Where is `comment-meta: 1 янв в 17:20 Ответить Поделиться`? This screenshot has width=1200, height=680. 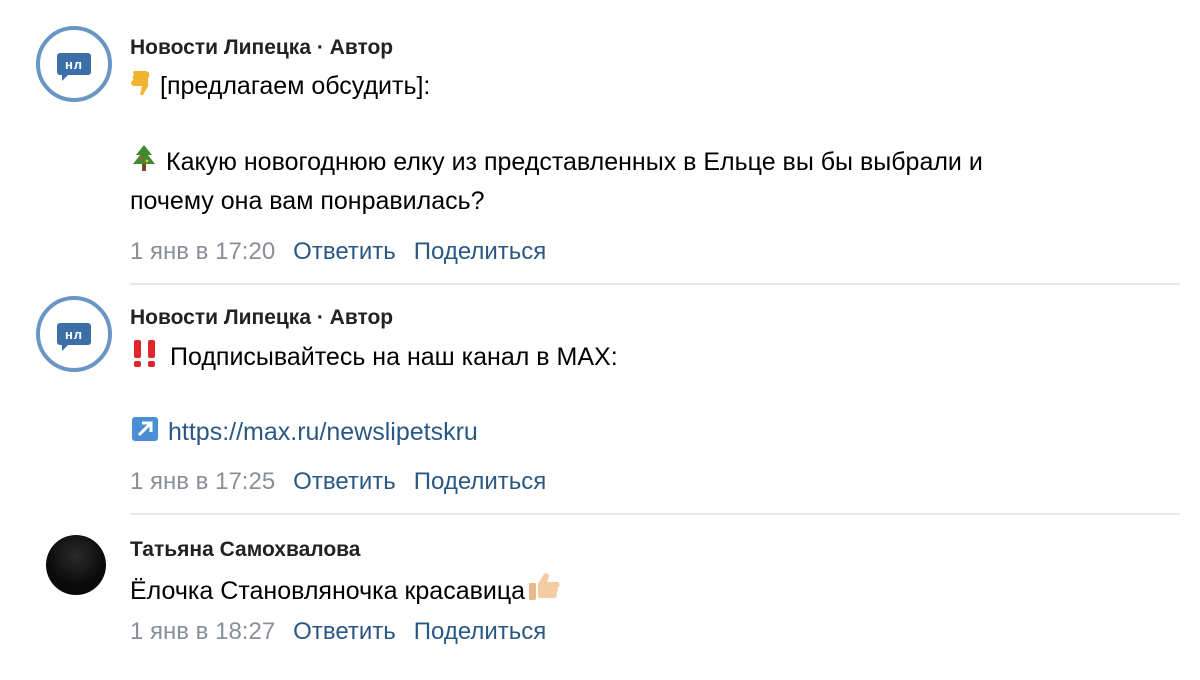 comment-meta: 1 янв в 17:20 Ответить Поделиться is located at coordinates (338, 252).